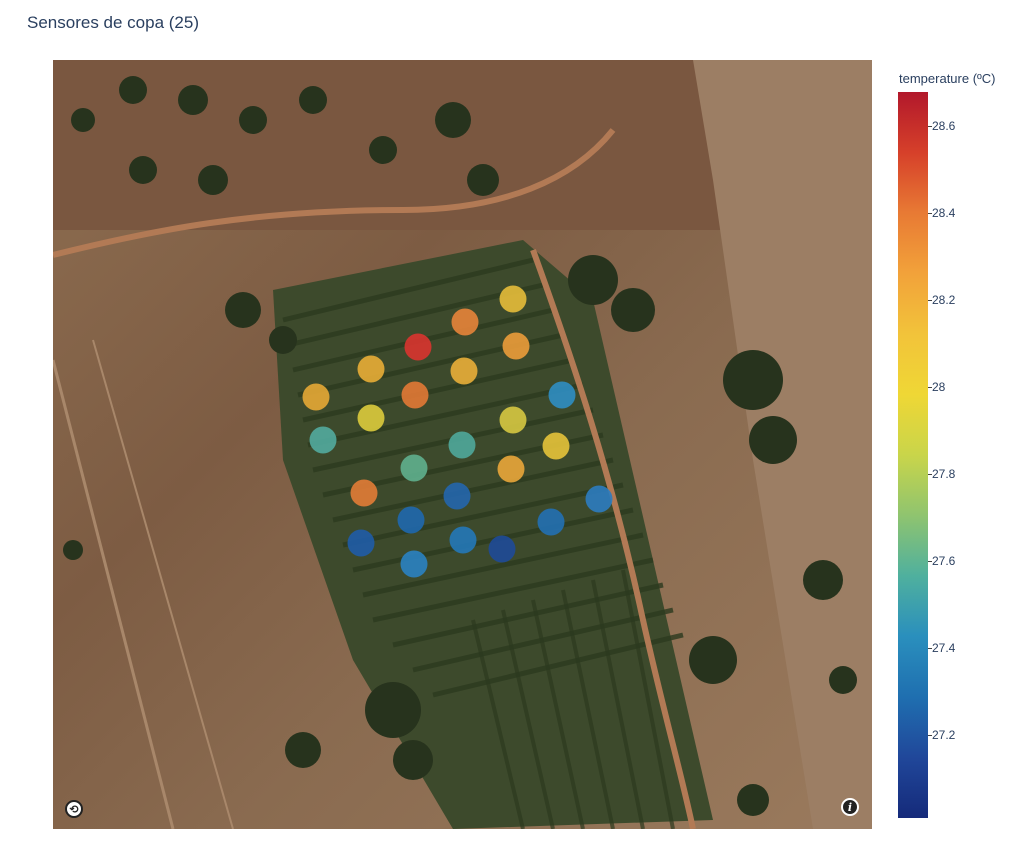 This screenshot has width=1032, height=866. I want to click on colorbar, so click(913, 455).